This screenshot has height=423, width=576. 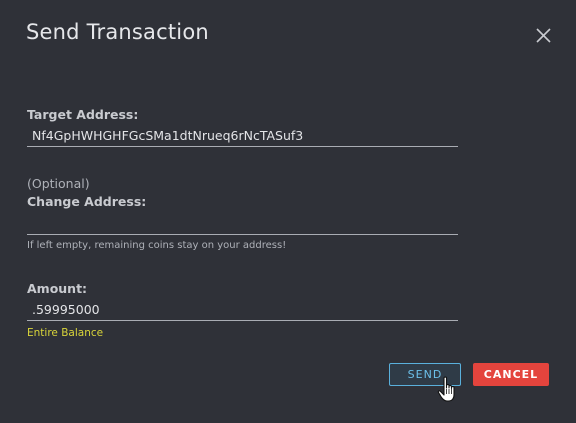 I want to click on change-address-optional-text: (Optional), so click(x=58, y=183).